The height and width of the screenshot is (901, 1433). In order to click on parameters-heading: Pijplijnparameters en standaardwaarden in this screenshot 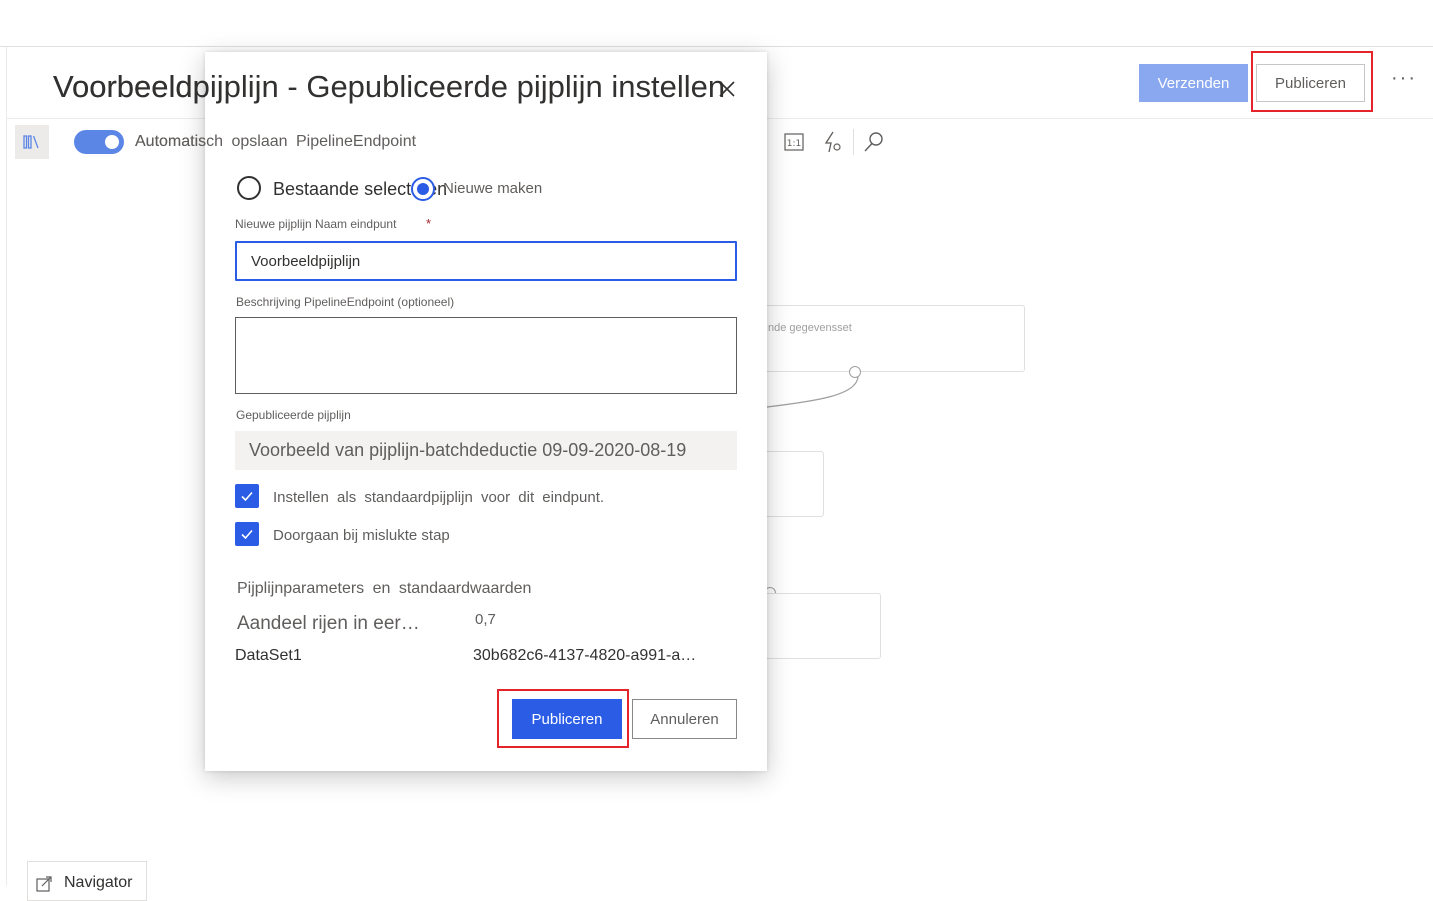, I will do `click(384, 588)`.